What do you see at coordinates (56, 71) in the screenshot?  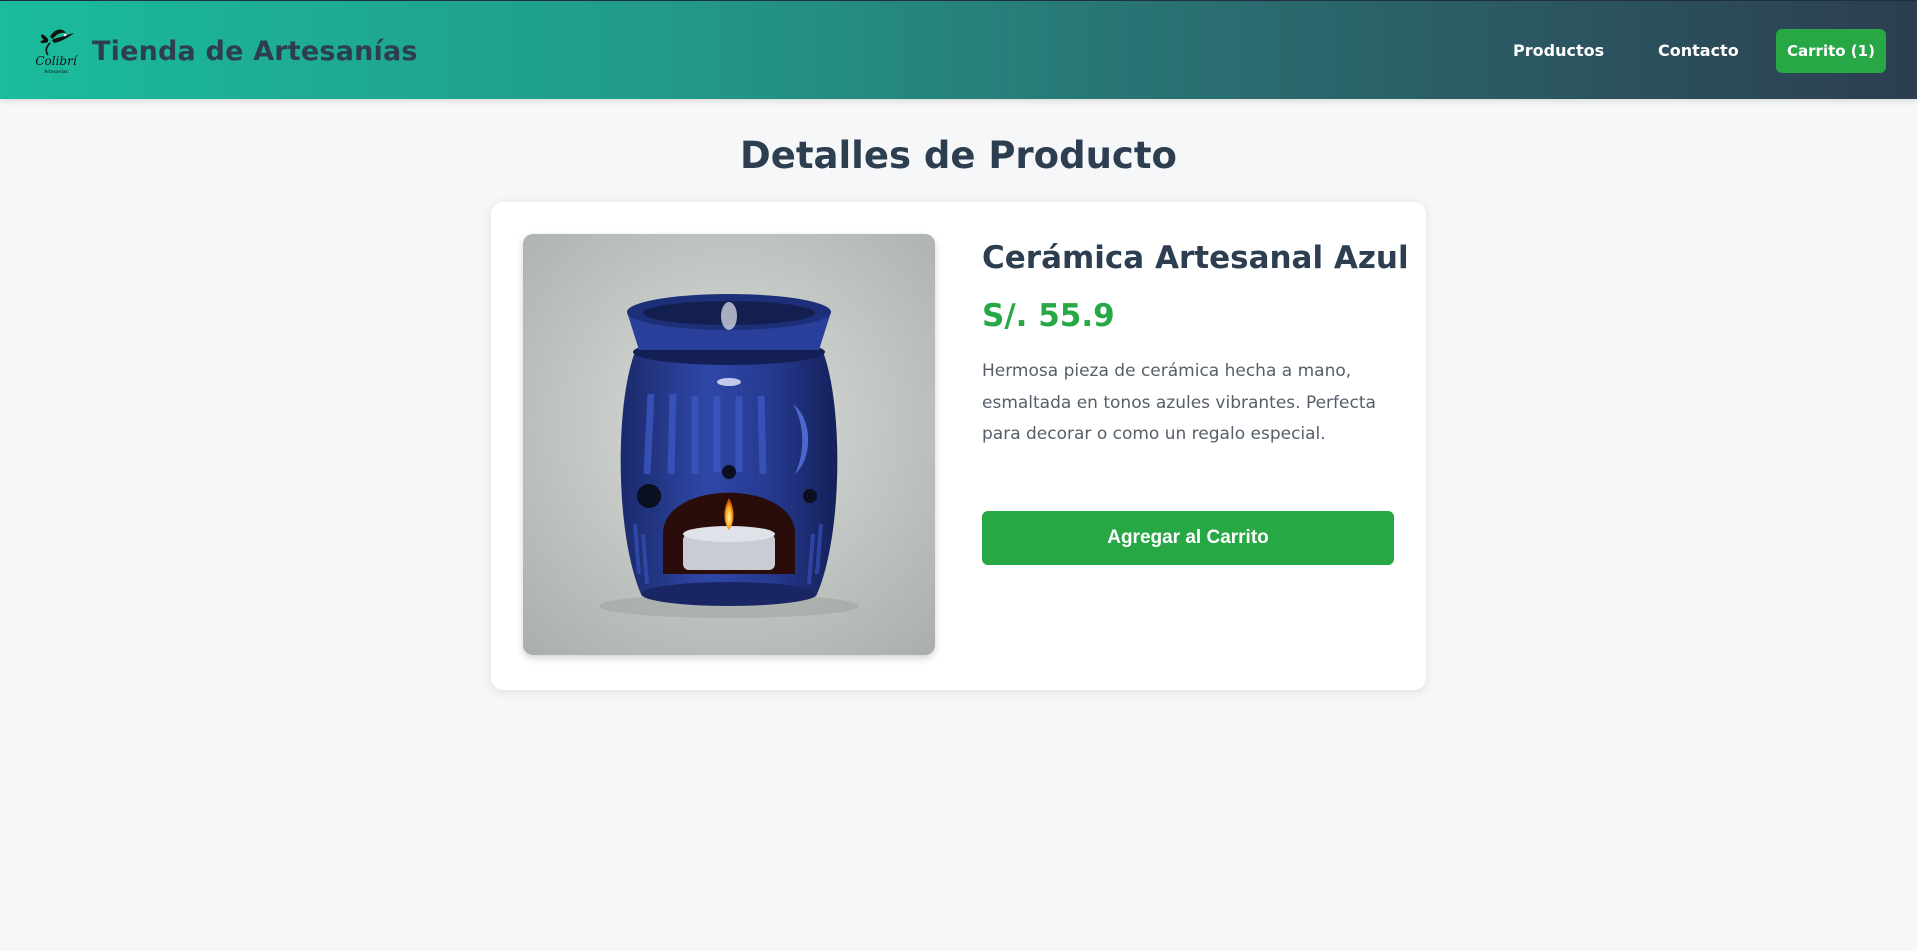 I see `svg-text: Artesanías` at bounding box center [56, 71].